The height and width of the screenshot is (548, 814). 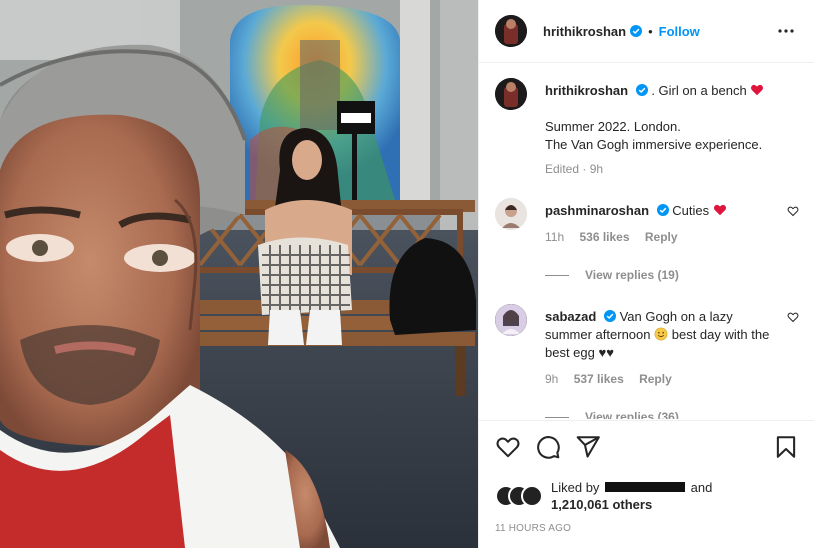 What do you see at coordinates (586, 90) in the screenshot?
I see `caption-username: hrithikroshan` at bounding box center [586, 90].